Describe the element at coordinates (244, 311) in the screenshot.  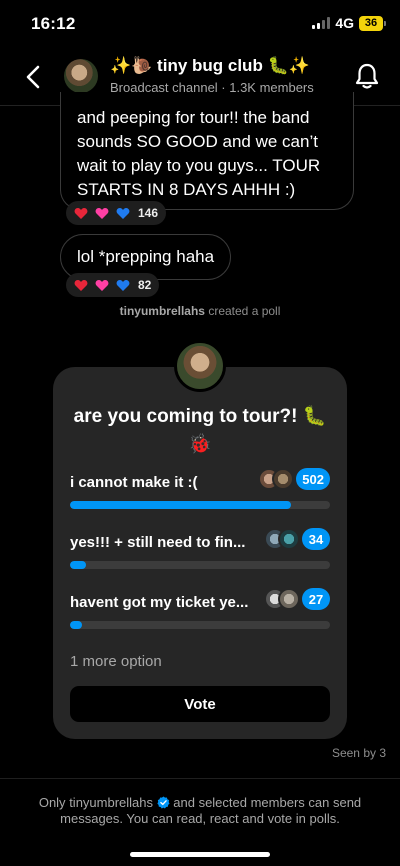
I see `poll-created-text: created a poll` at that location.